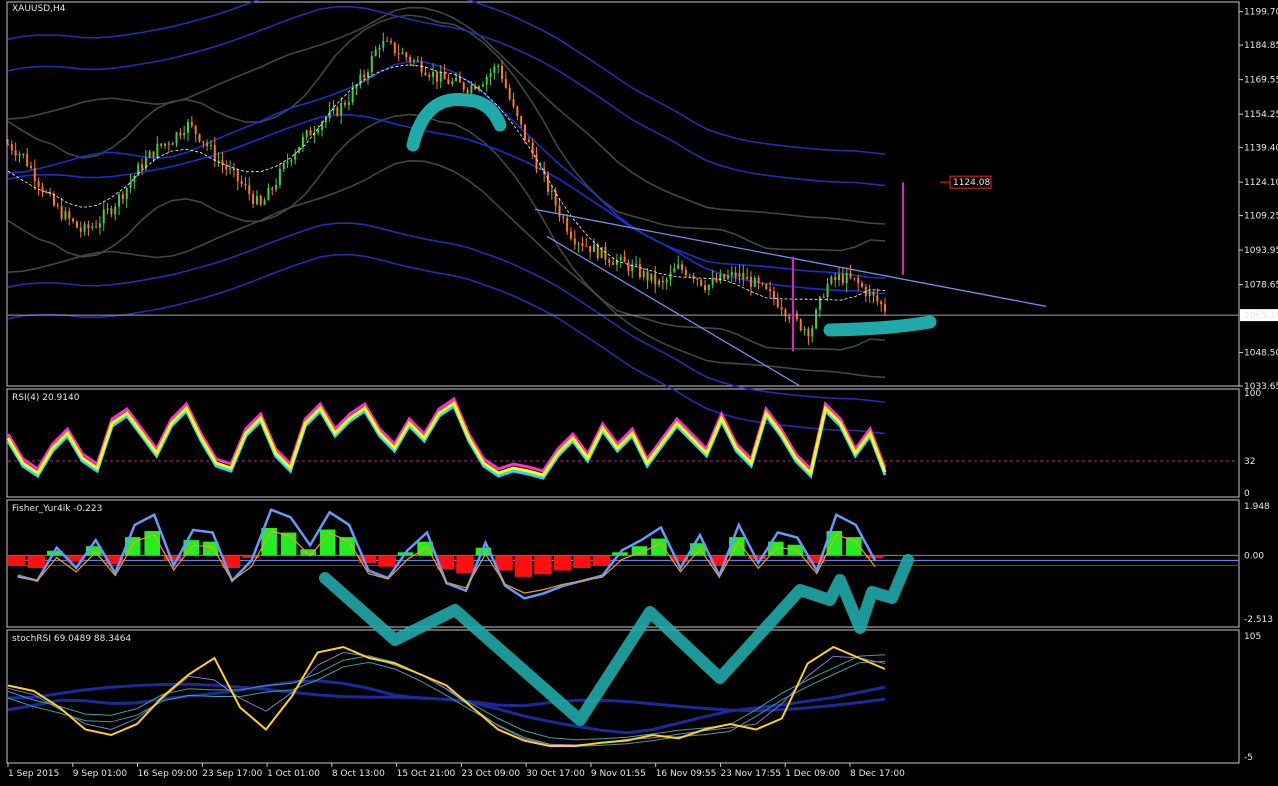  I want to click on stoch-title: stochRSI 69.0489 88.3464, so click(71, 639).